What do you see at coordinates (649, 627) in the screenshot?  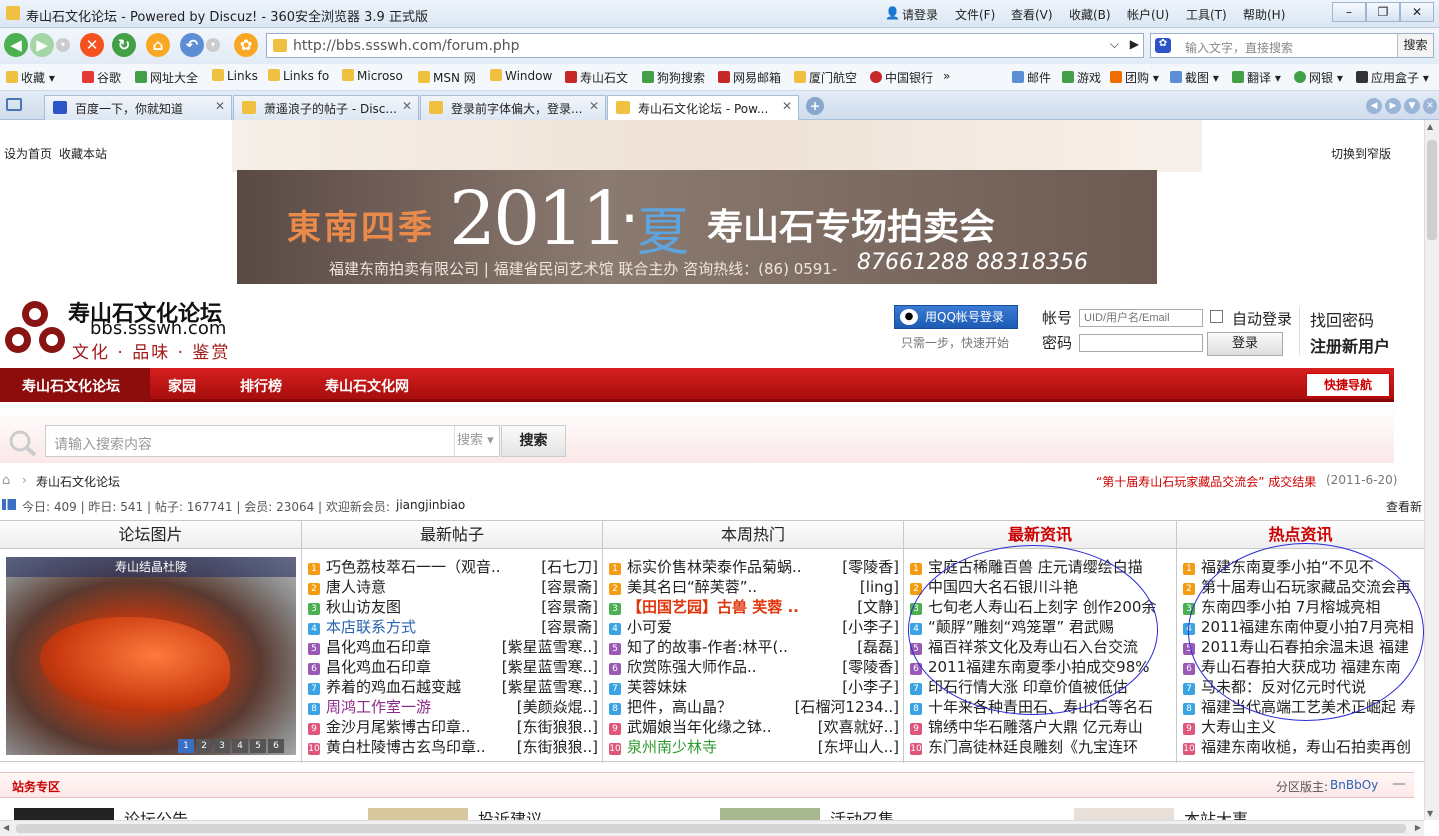 I see `list-item-title: 小可爱` at bounding box center [649, 627].